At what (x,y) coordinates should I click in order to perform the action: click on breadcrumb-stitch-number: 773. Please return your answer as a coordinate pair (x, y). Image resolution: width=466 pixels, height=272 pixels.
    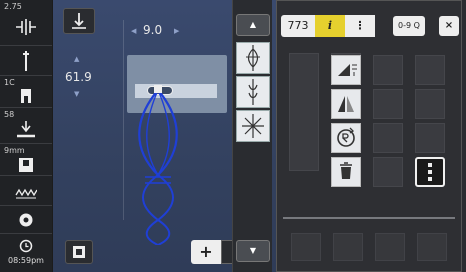
    Looking at the image, I should click on (298, 26).